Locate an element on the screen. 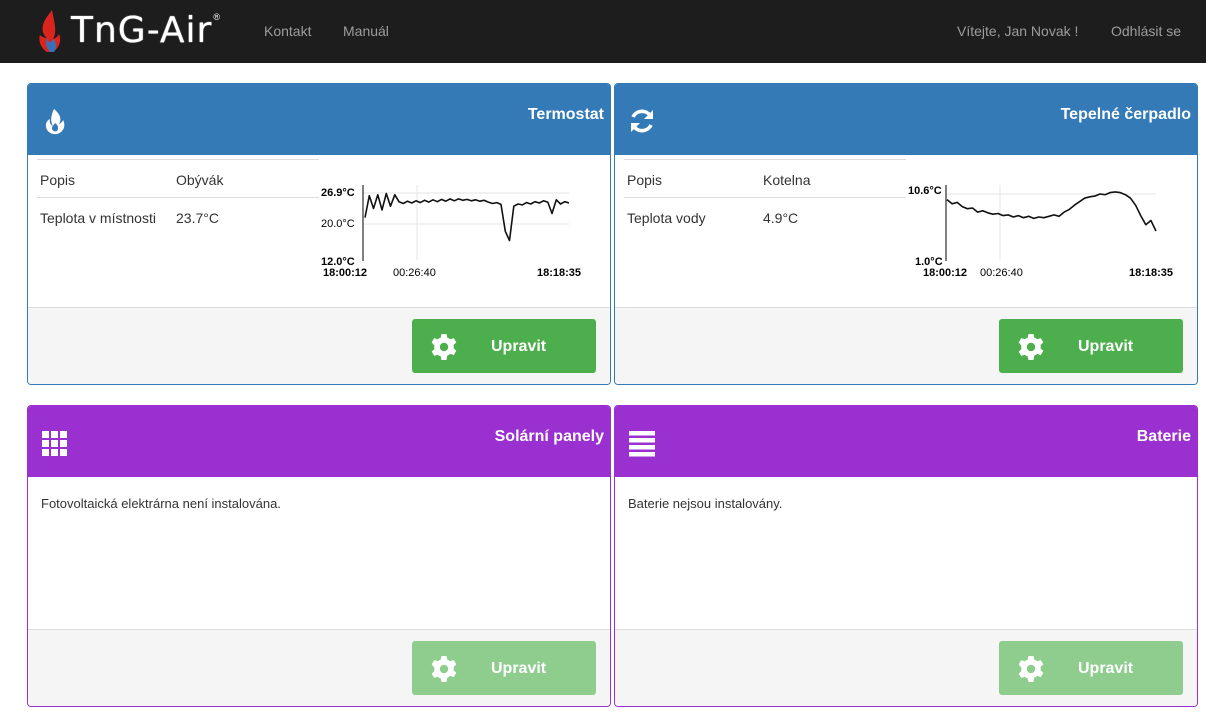 Image resolution: width=1206 pixels, height=720 pixels. info-key: Teplota v místnosti is located at coordinates (98, 218).